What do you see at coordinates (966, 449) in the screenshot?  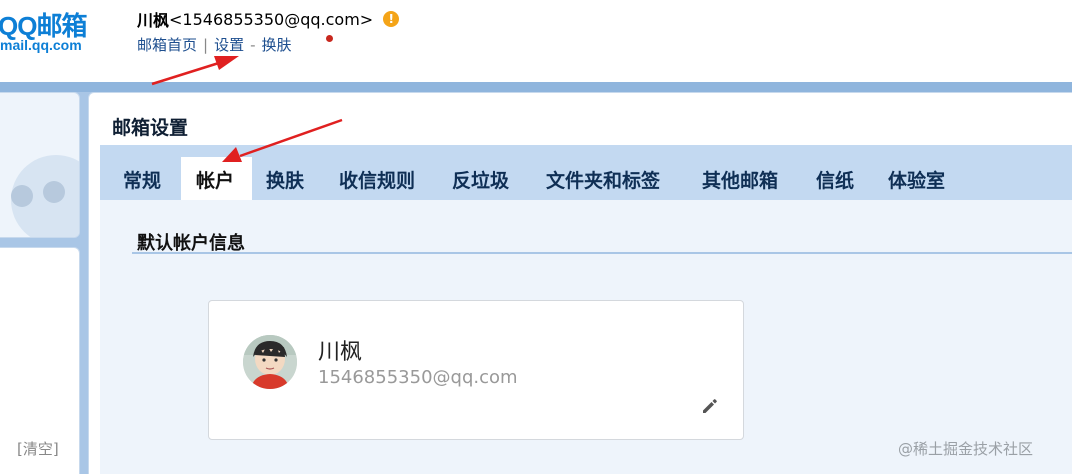 I see `watermark: @稀土掘金技术社区` at bounding box center [966, 449].